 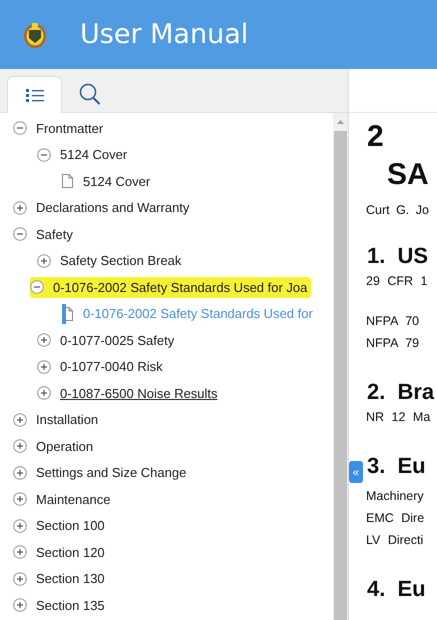 I want to click on tree-item: Safety, so click(x=54, y=234).